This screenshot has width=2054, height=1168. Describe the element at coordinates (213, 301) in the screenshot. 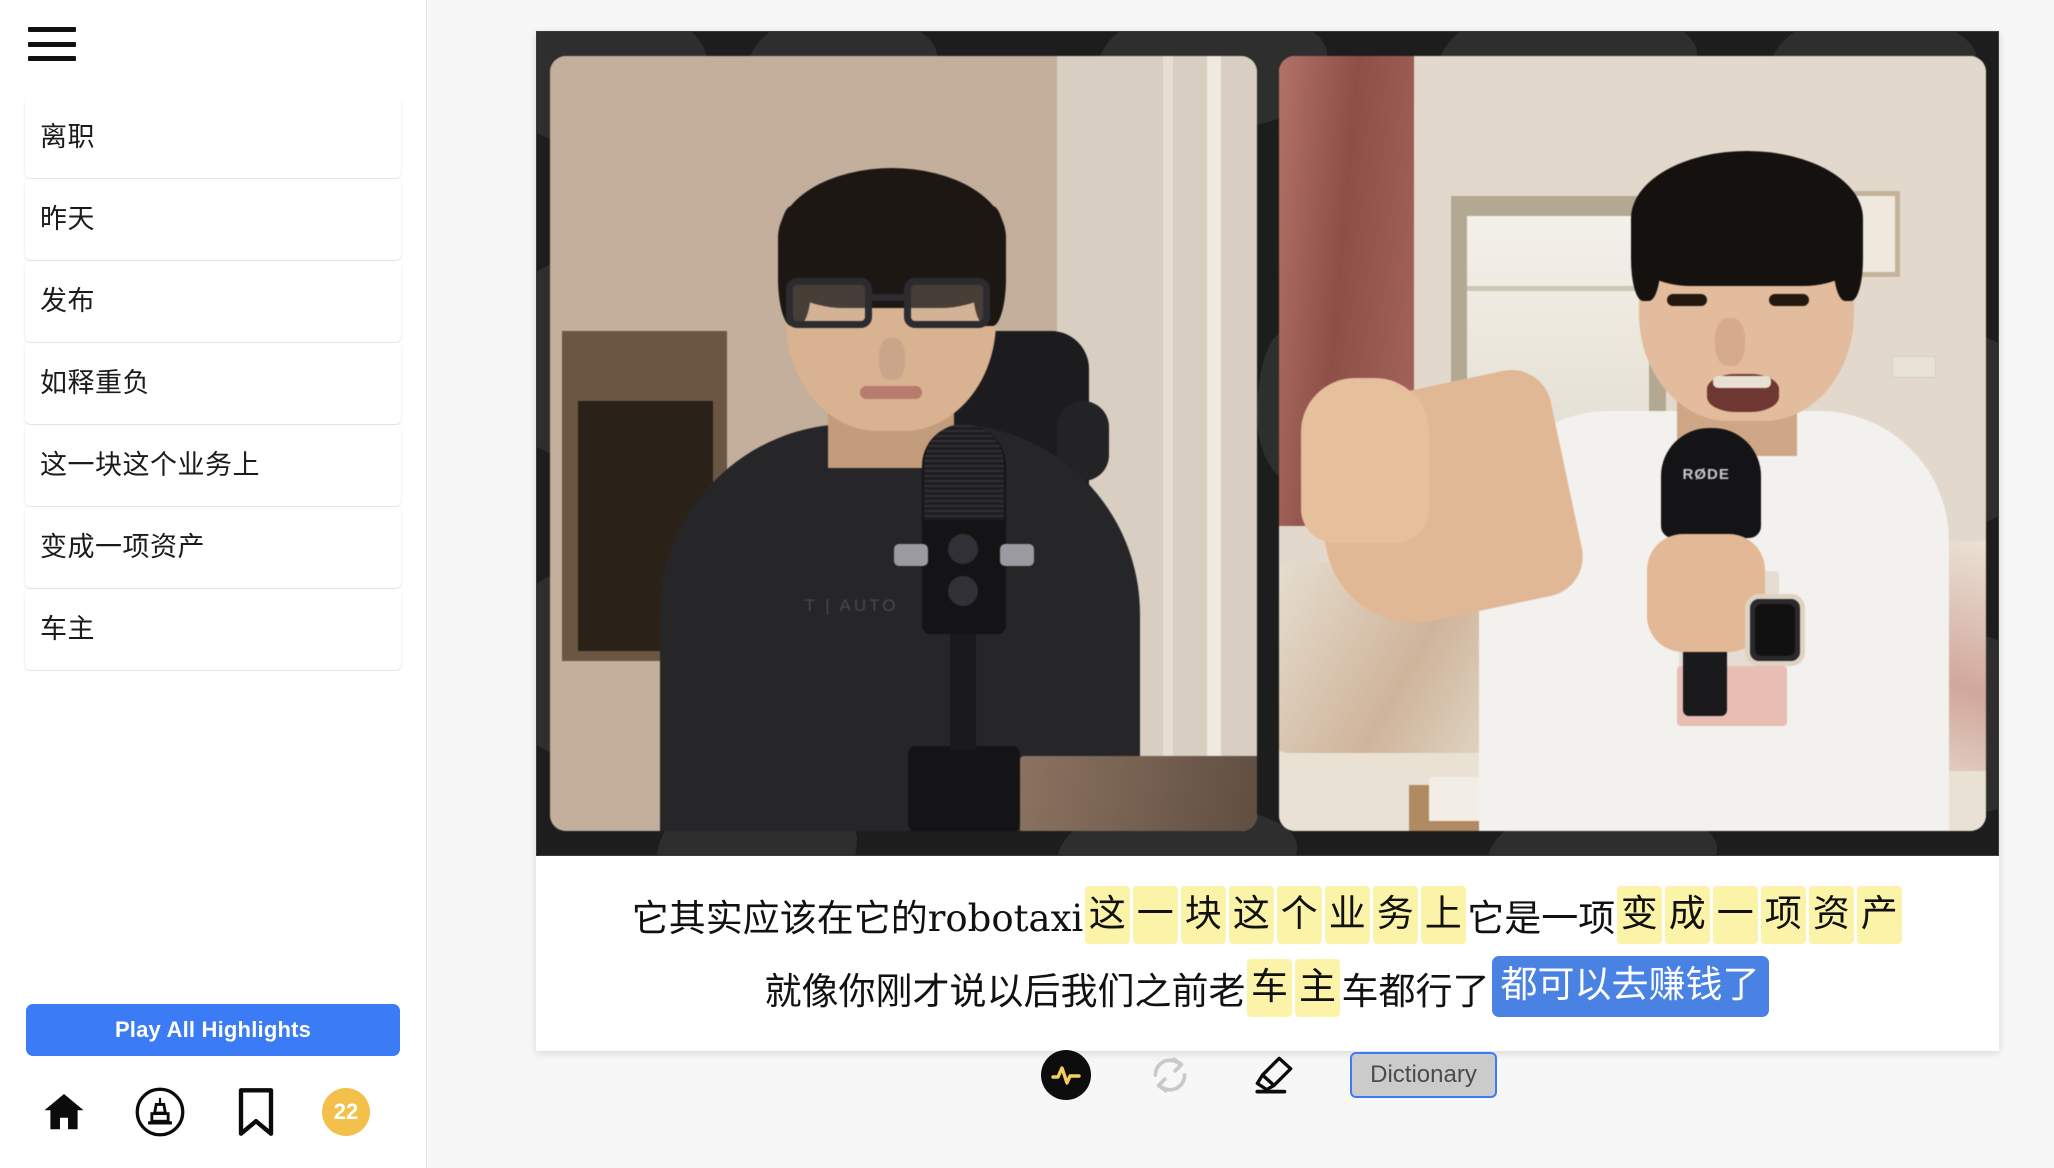

I see `highlight-list-item: 发布` at that location.